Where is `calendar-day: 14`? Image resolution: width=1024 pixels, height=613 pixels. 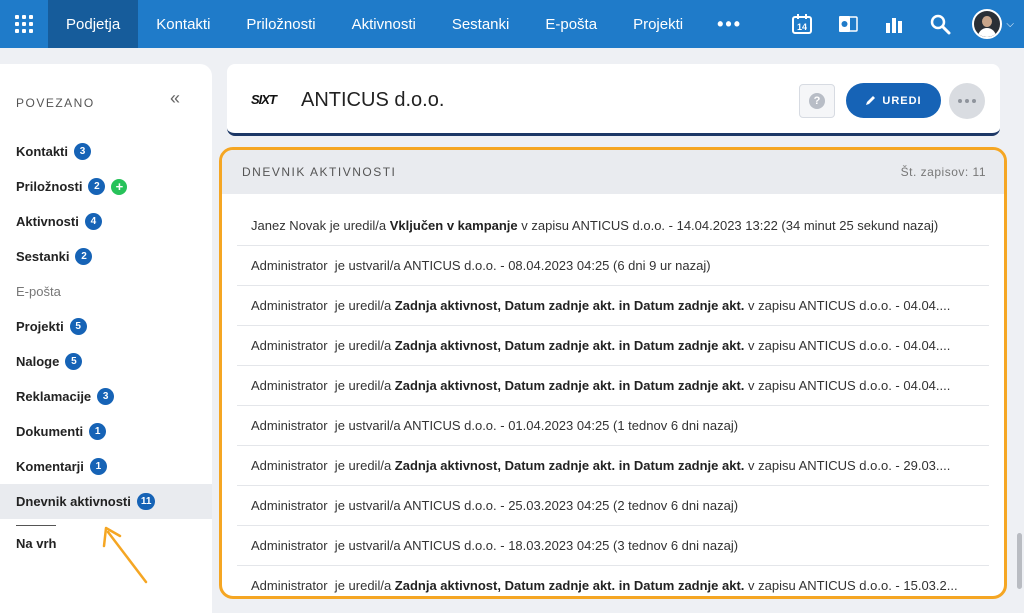
calendar-day: 14 is located at coordinates (802, 27).